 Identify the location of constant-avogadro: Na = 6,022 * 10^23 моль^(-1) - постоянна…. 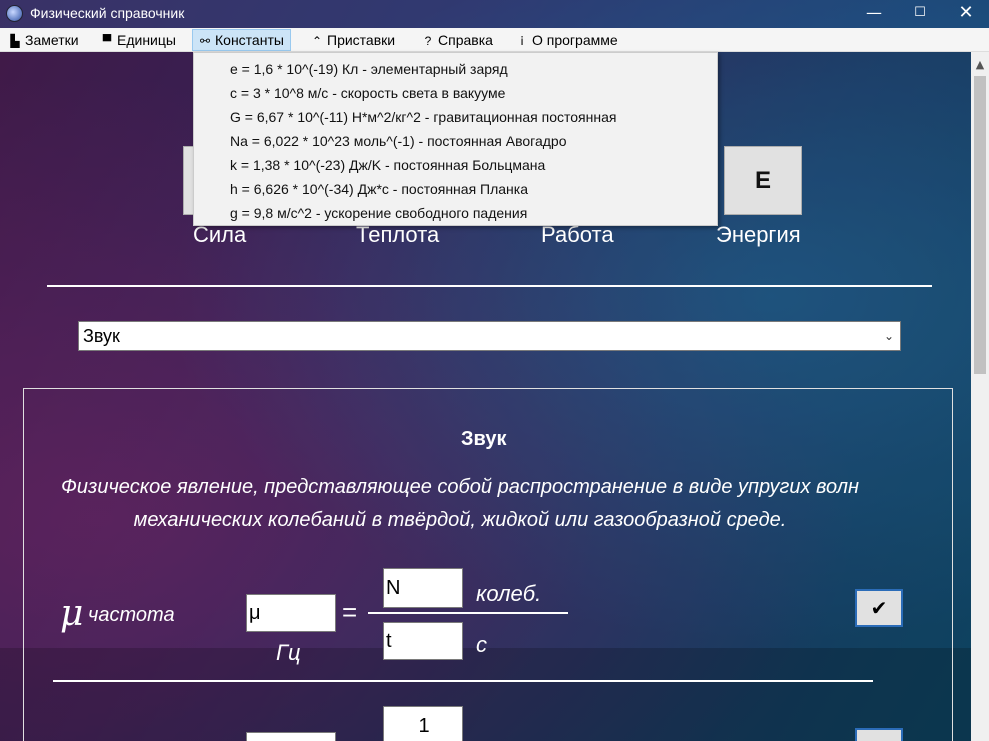
(455, 141).